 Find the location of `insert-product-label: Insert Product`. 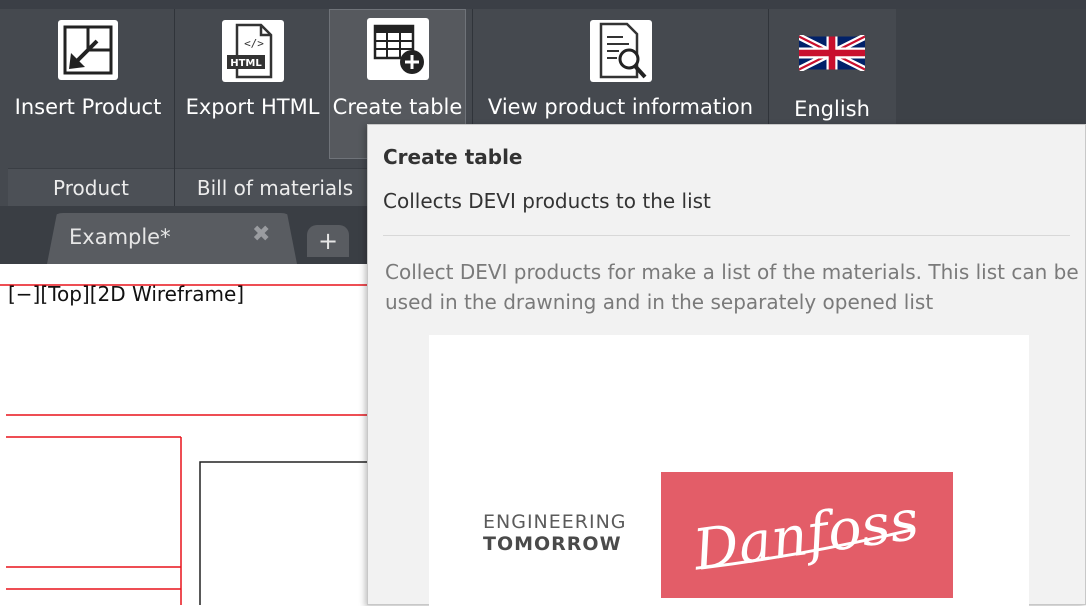

insert-product-label: Insert Product is located at coordinates (88, 107).